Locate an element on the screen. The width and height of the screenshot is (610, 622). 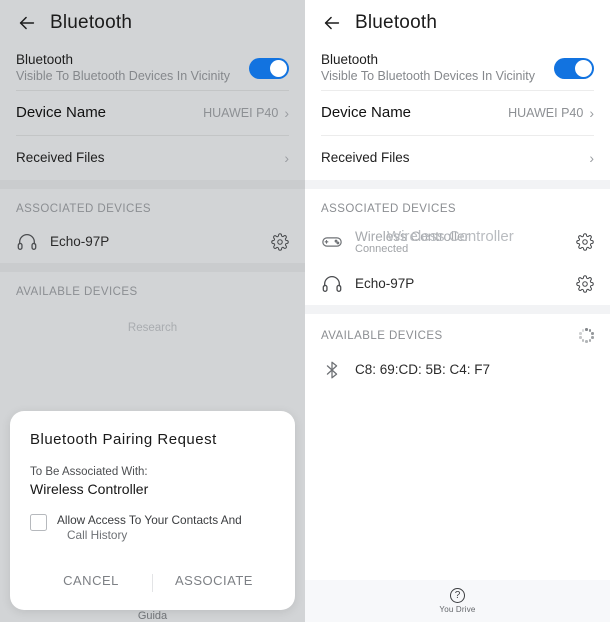
scanning-spinner-icon is located at coordinates (586, 335).